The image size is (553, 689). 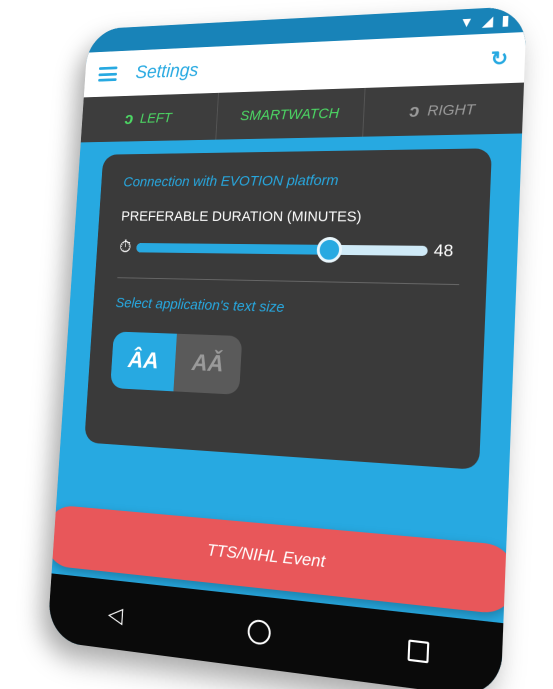 I want to click on back-icon: ◁, so click(x=115, y=614).